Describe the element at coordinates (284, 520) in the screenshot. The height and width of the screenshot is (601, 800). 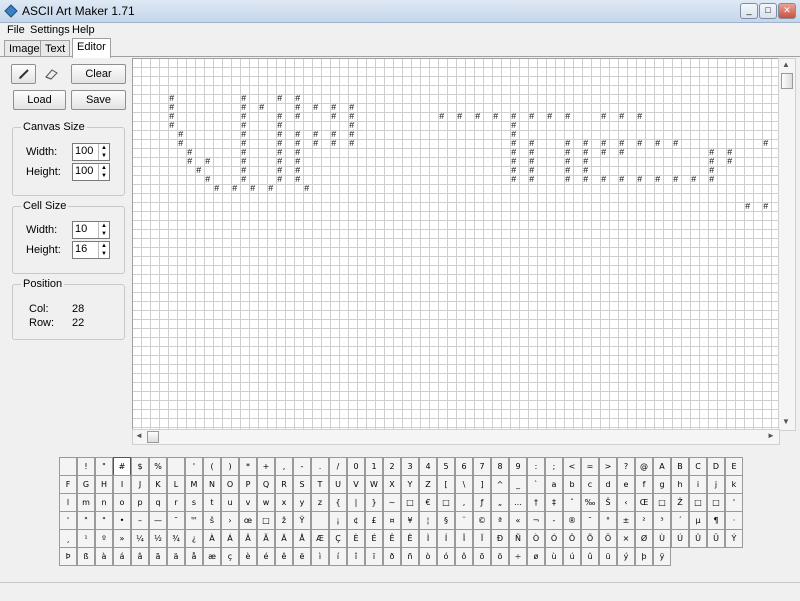
I see `char-cell: ž` at that location.